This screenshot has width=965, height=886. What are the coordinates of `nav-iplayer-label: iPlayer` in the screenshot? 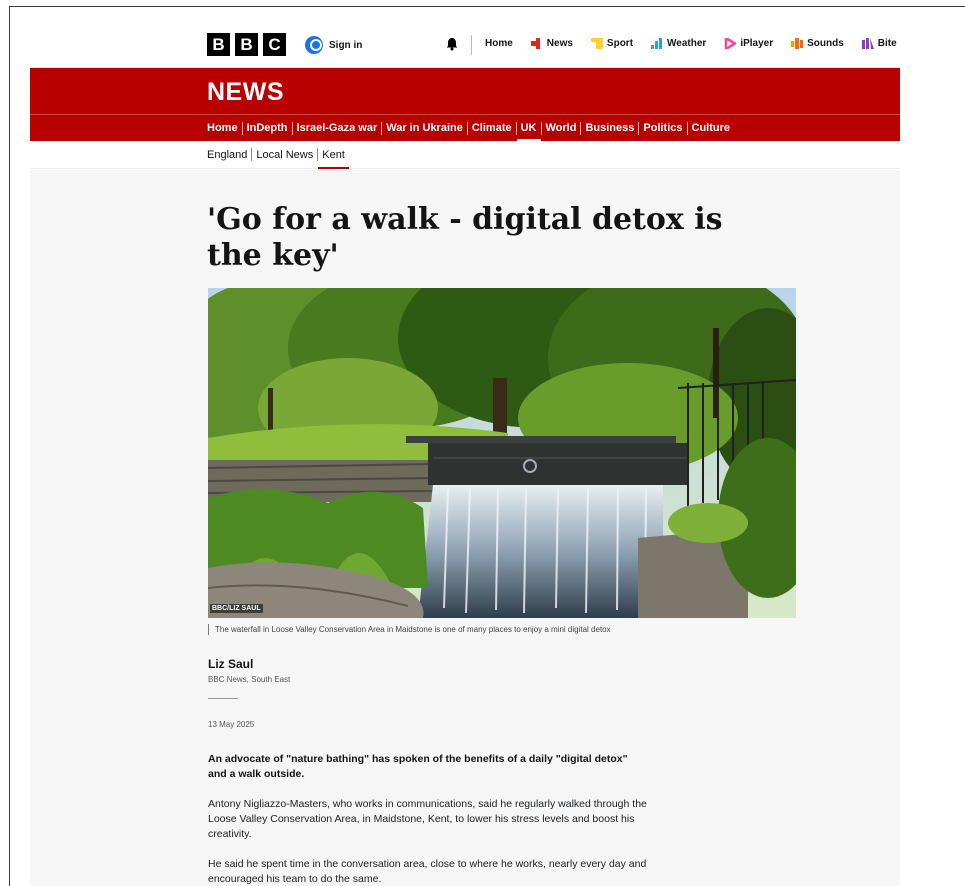 It's located at (757, 43).